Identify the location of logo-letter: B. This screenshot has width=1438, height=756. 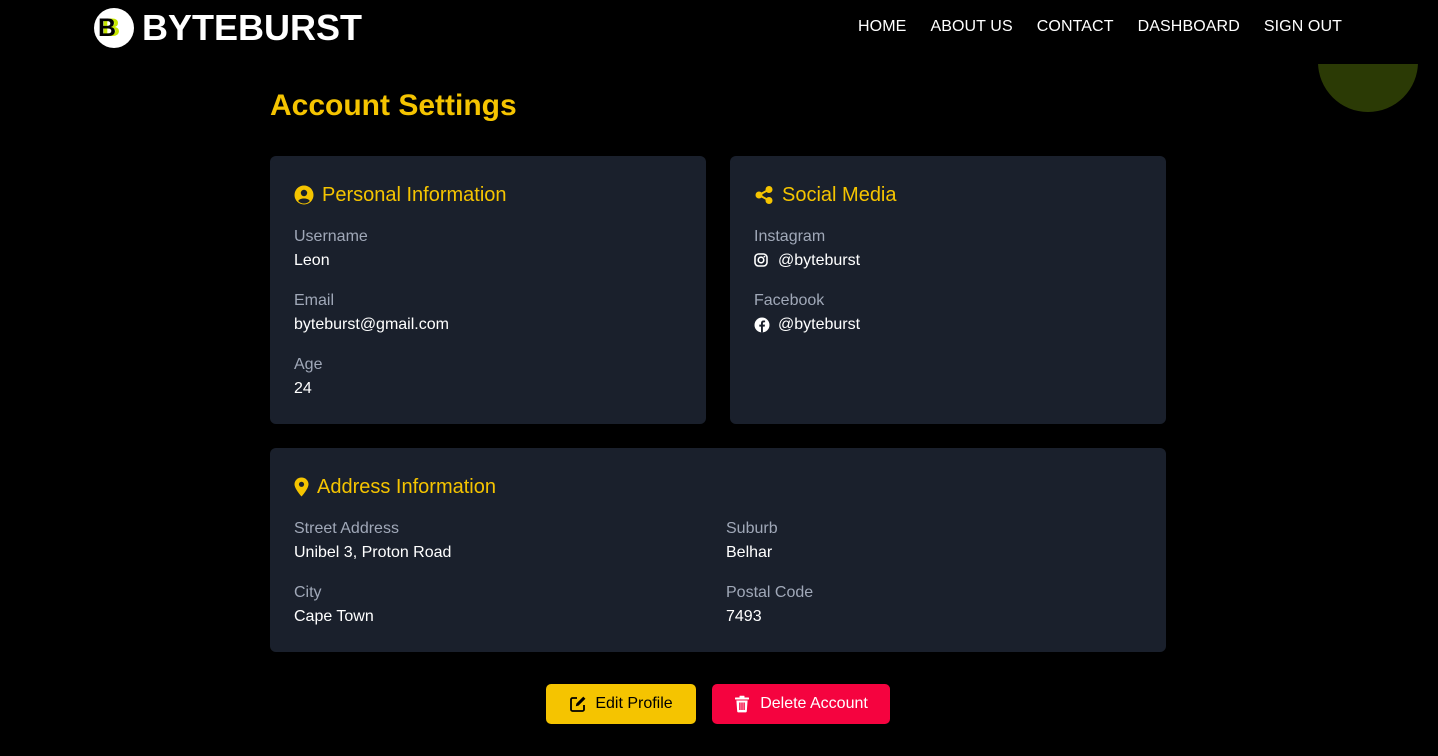
(107, 28).